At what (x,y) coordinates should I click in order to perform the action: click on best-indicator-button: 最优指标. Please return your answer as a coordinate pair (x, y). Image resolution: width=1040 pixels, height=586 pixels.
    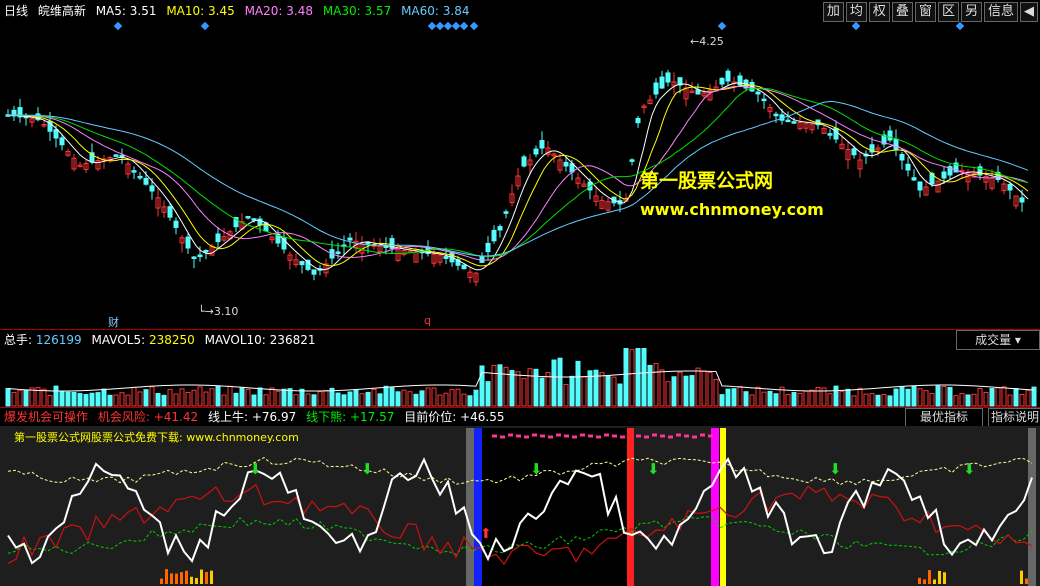
    Looking at the image, I should click on (944, 417).